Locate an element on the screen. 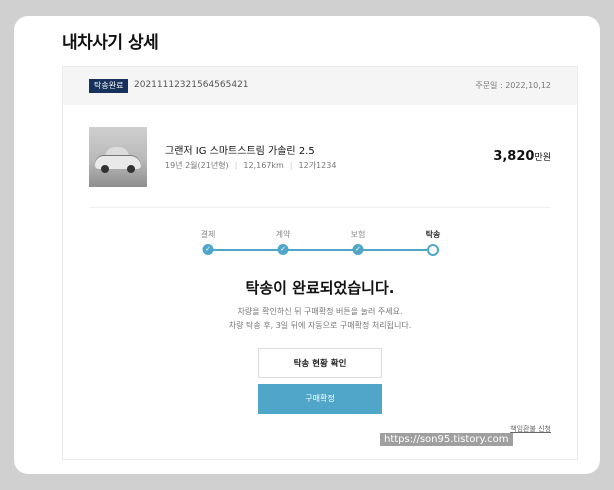 This screenshot has height=490, width=614. price-value: 3,820 is located at coordinates (514, 156).